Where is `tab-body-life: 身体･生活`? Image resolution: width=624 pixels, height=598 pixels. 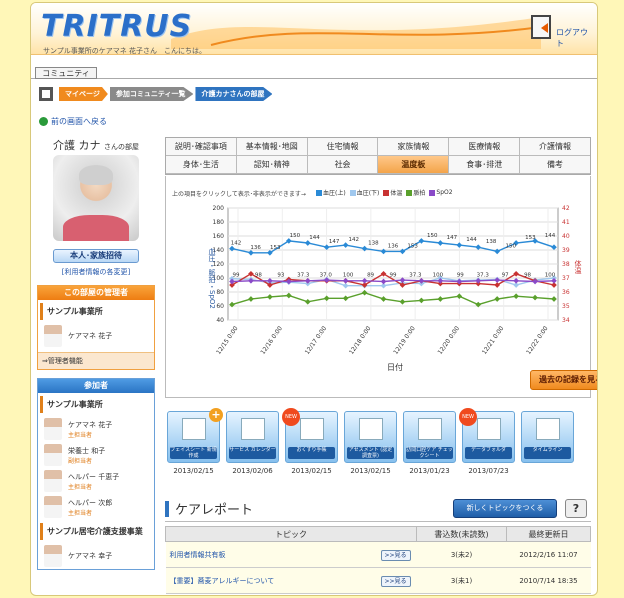
tab-body-life: 身体･生活 is located at coordinates (201, 165).